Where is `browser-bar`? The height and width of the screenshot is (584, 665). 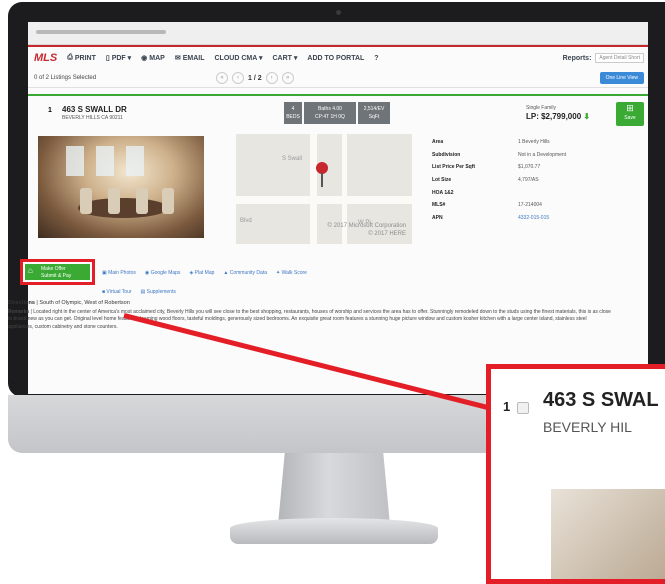 browser-bar is located at coordinates (338, 33).